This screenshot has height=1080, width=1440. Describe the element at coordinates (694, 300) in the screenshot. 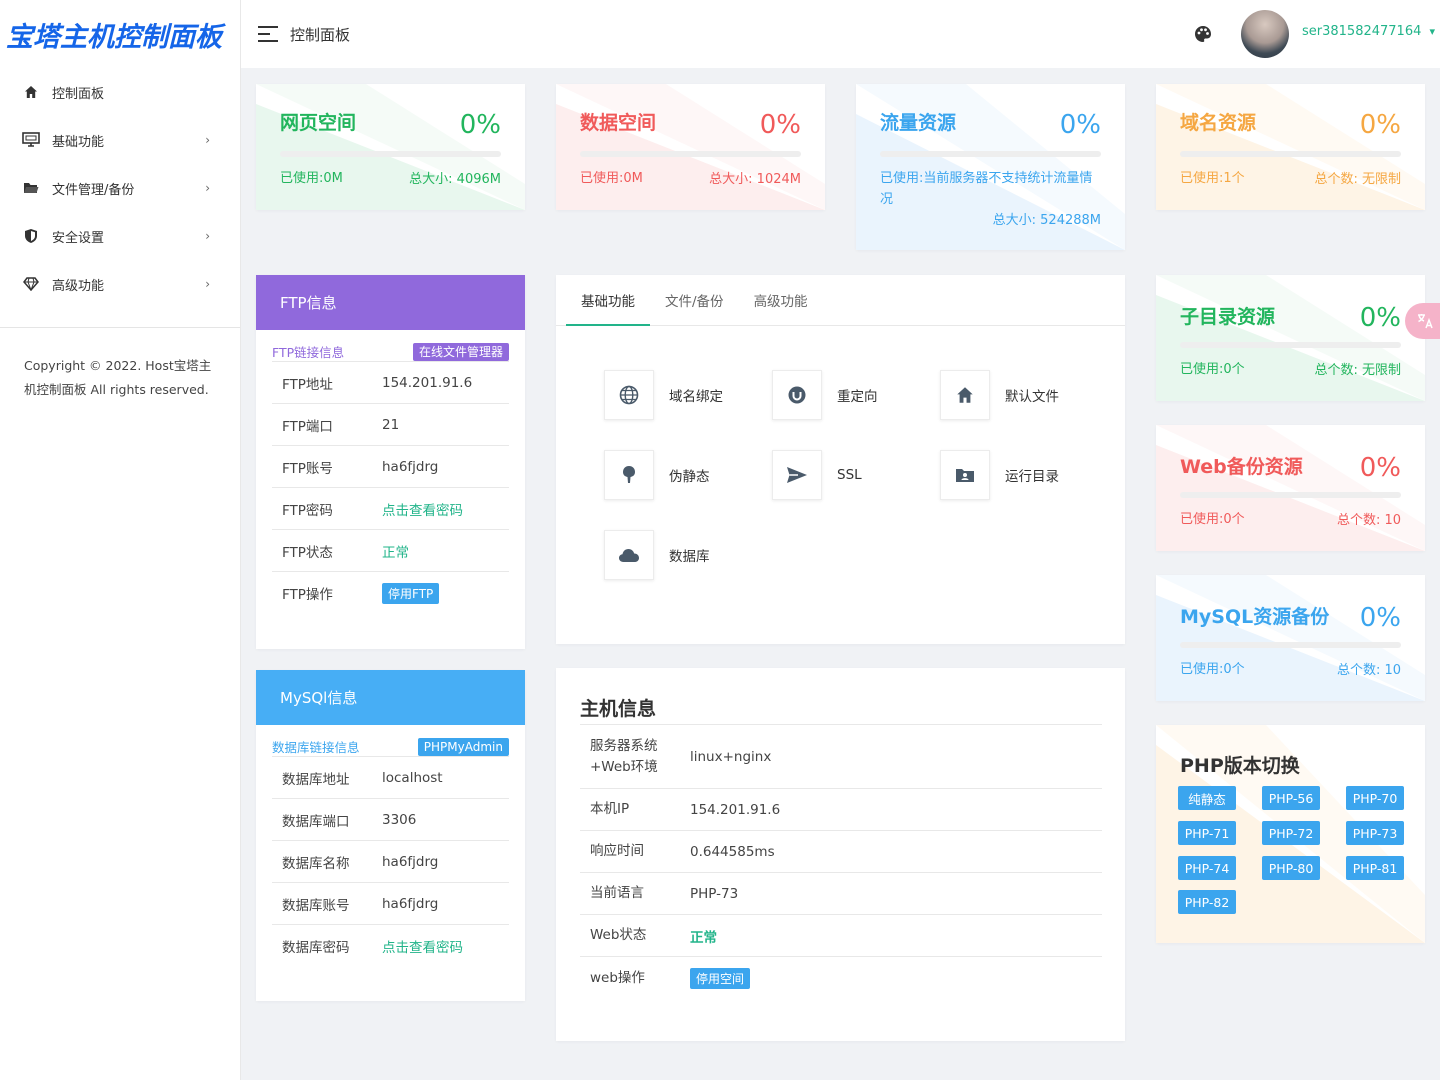

I see `tab-files: 文件/备份` at that location.